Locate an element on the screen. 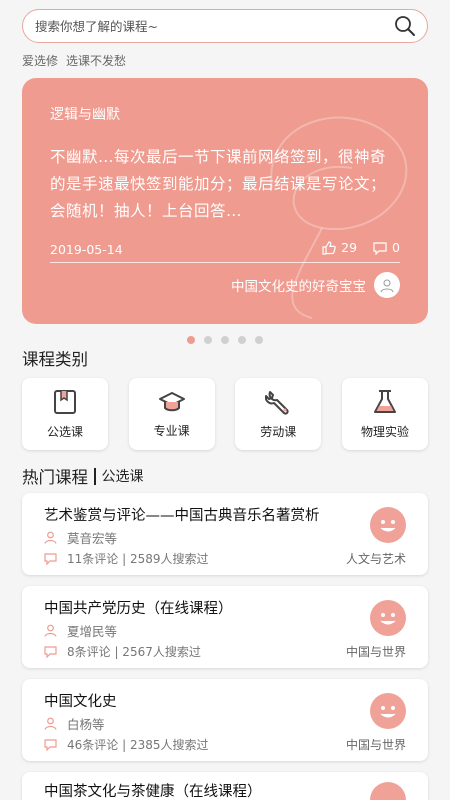  heading-divider is located at coordinates (95, 476).